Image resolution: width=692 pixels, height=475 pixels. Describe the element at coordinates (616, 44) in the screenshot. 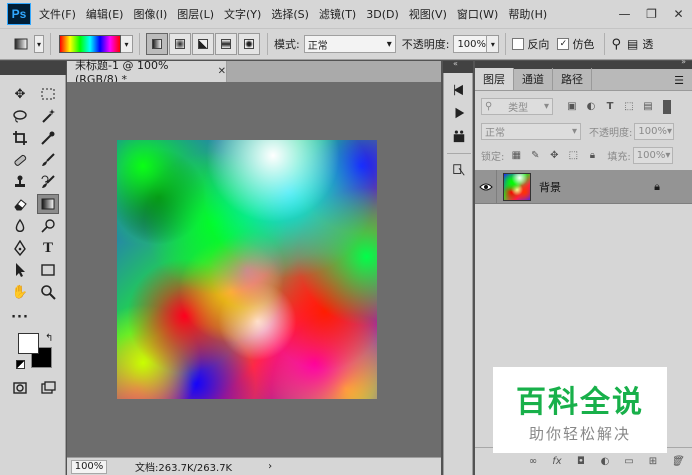

I see `search-icon: ⚲` at that location.